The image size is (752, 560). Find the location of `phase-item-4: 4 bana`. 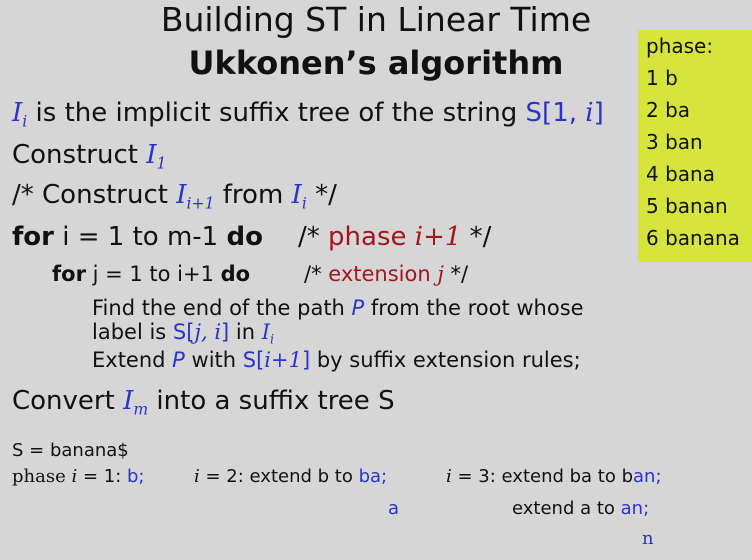

phase-item-4: 4 bana is located at coordinates (680, 174).